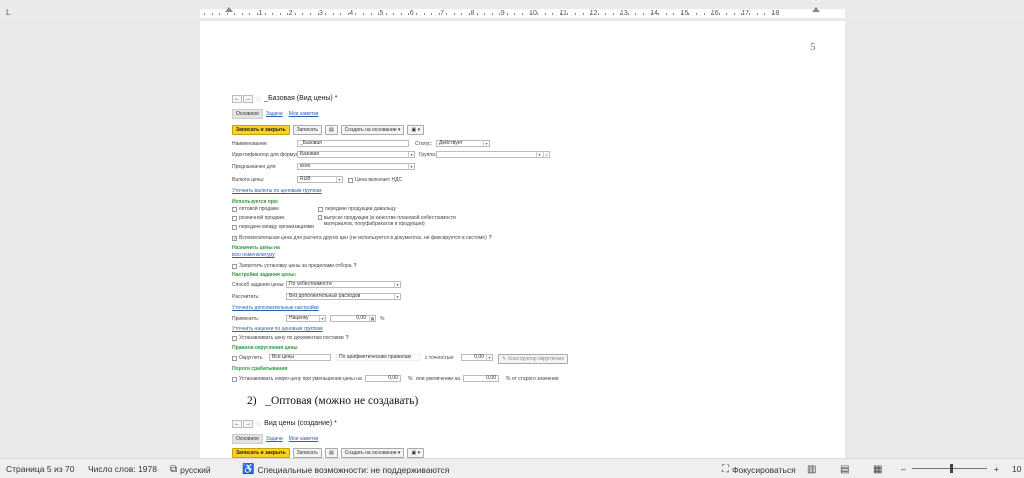 The height and width of the screenshot is (478, 1024). What do you see at coordinates (996, 469) in the screenshot?
I see `zoom-in-button: +` at bounding box center [996, 469].